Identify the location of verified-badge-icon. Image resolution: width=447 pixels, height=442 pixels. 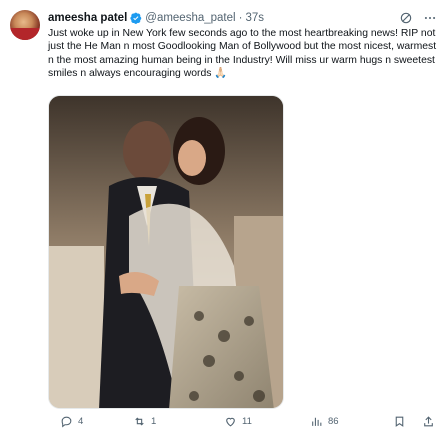
(136, 18).